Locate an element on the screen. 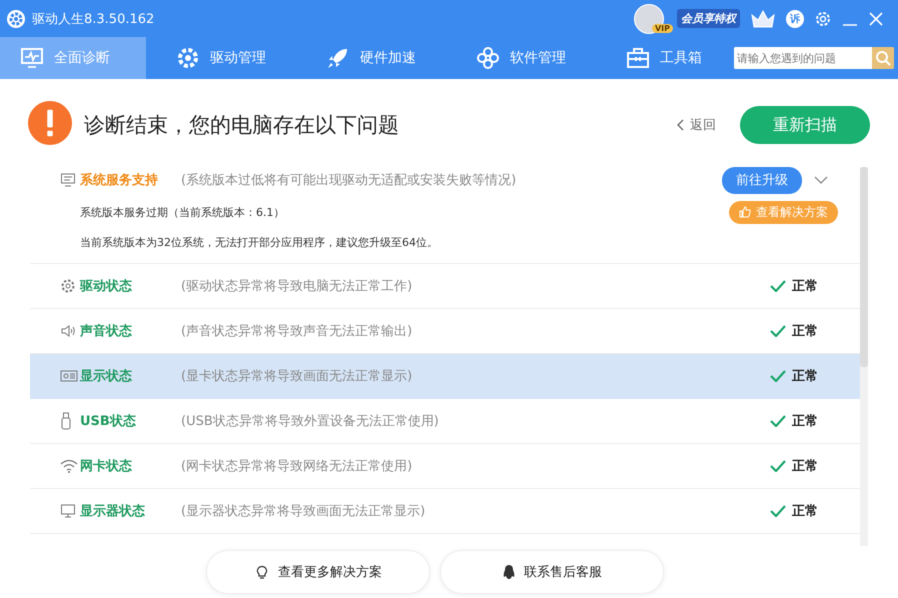 This screenshot has height=598, width=898. item-description: (显卡状态异常将导致画面无法正常显示) is located at coordinates (296, 376).